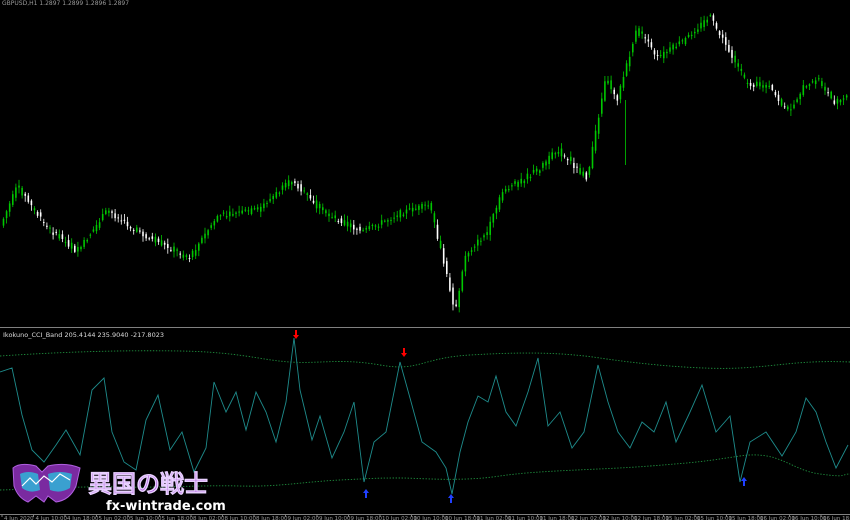 Image resolution: width=850 pixels, height=520 pixels. I want to click on time-label: 15 Jun 10:00, so click(714, 518).